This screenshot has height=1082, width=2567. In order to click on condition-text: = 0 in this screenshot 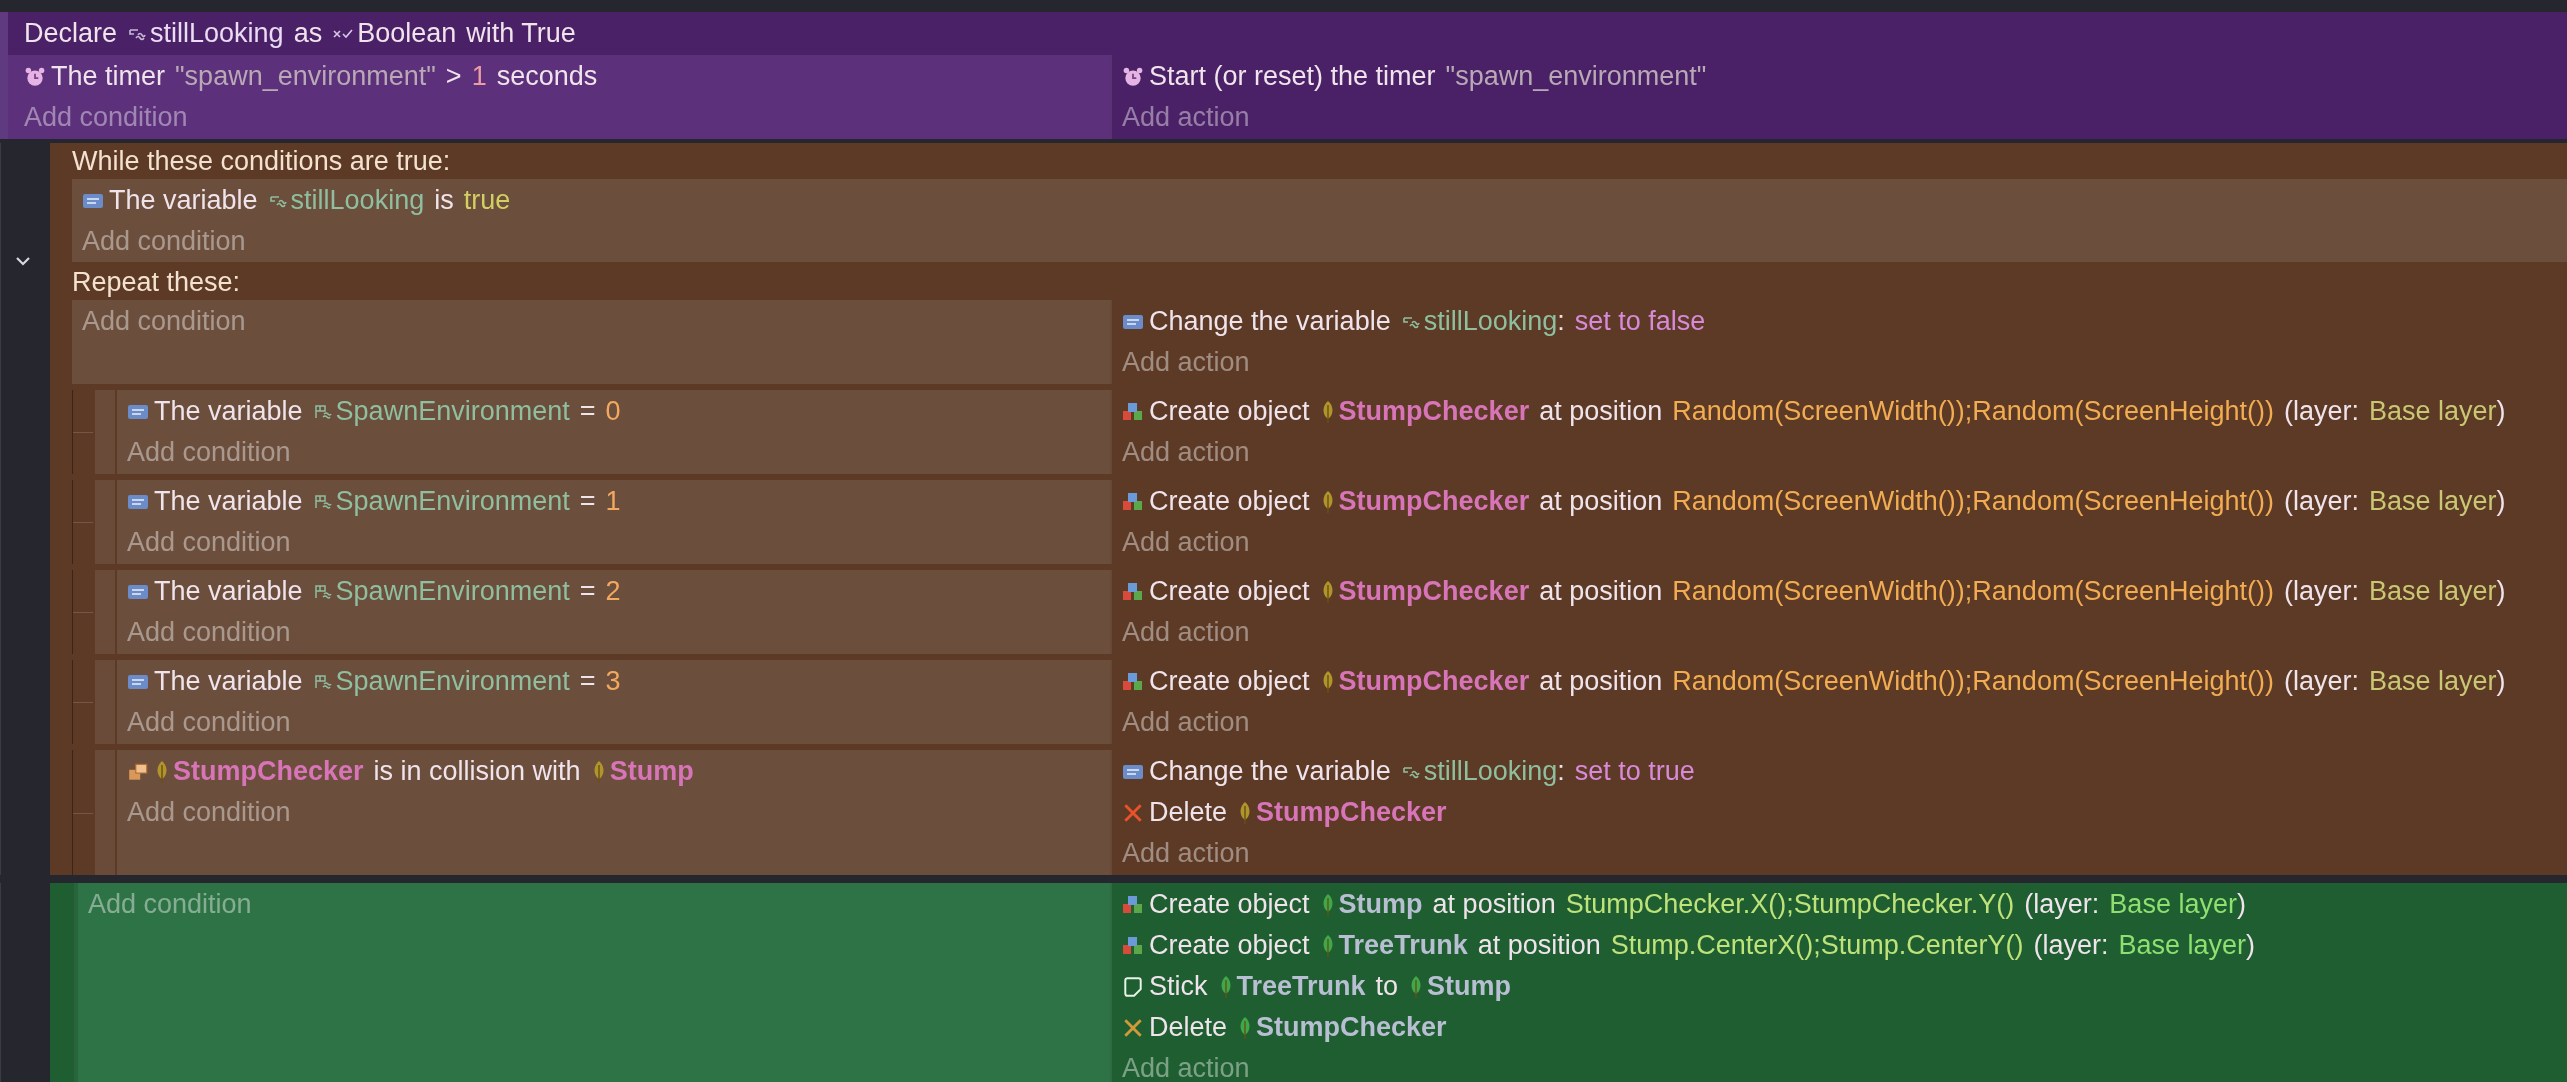, I will do `click(600, 411)`.